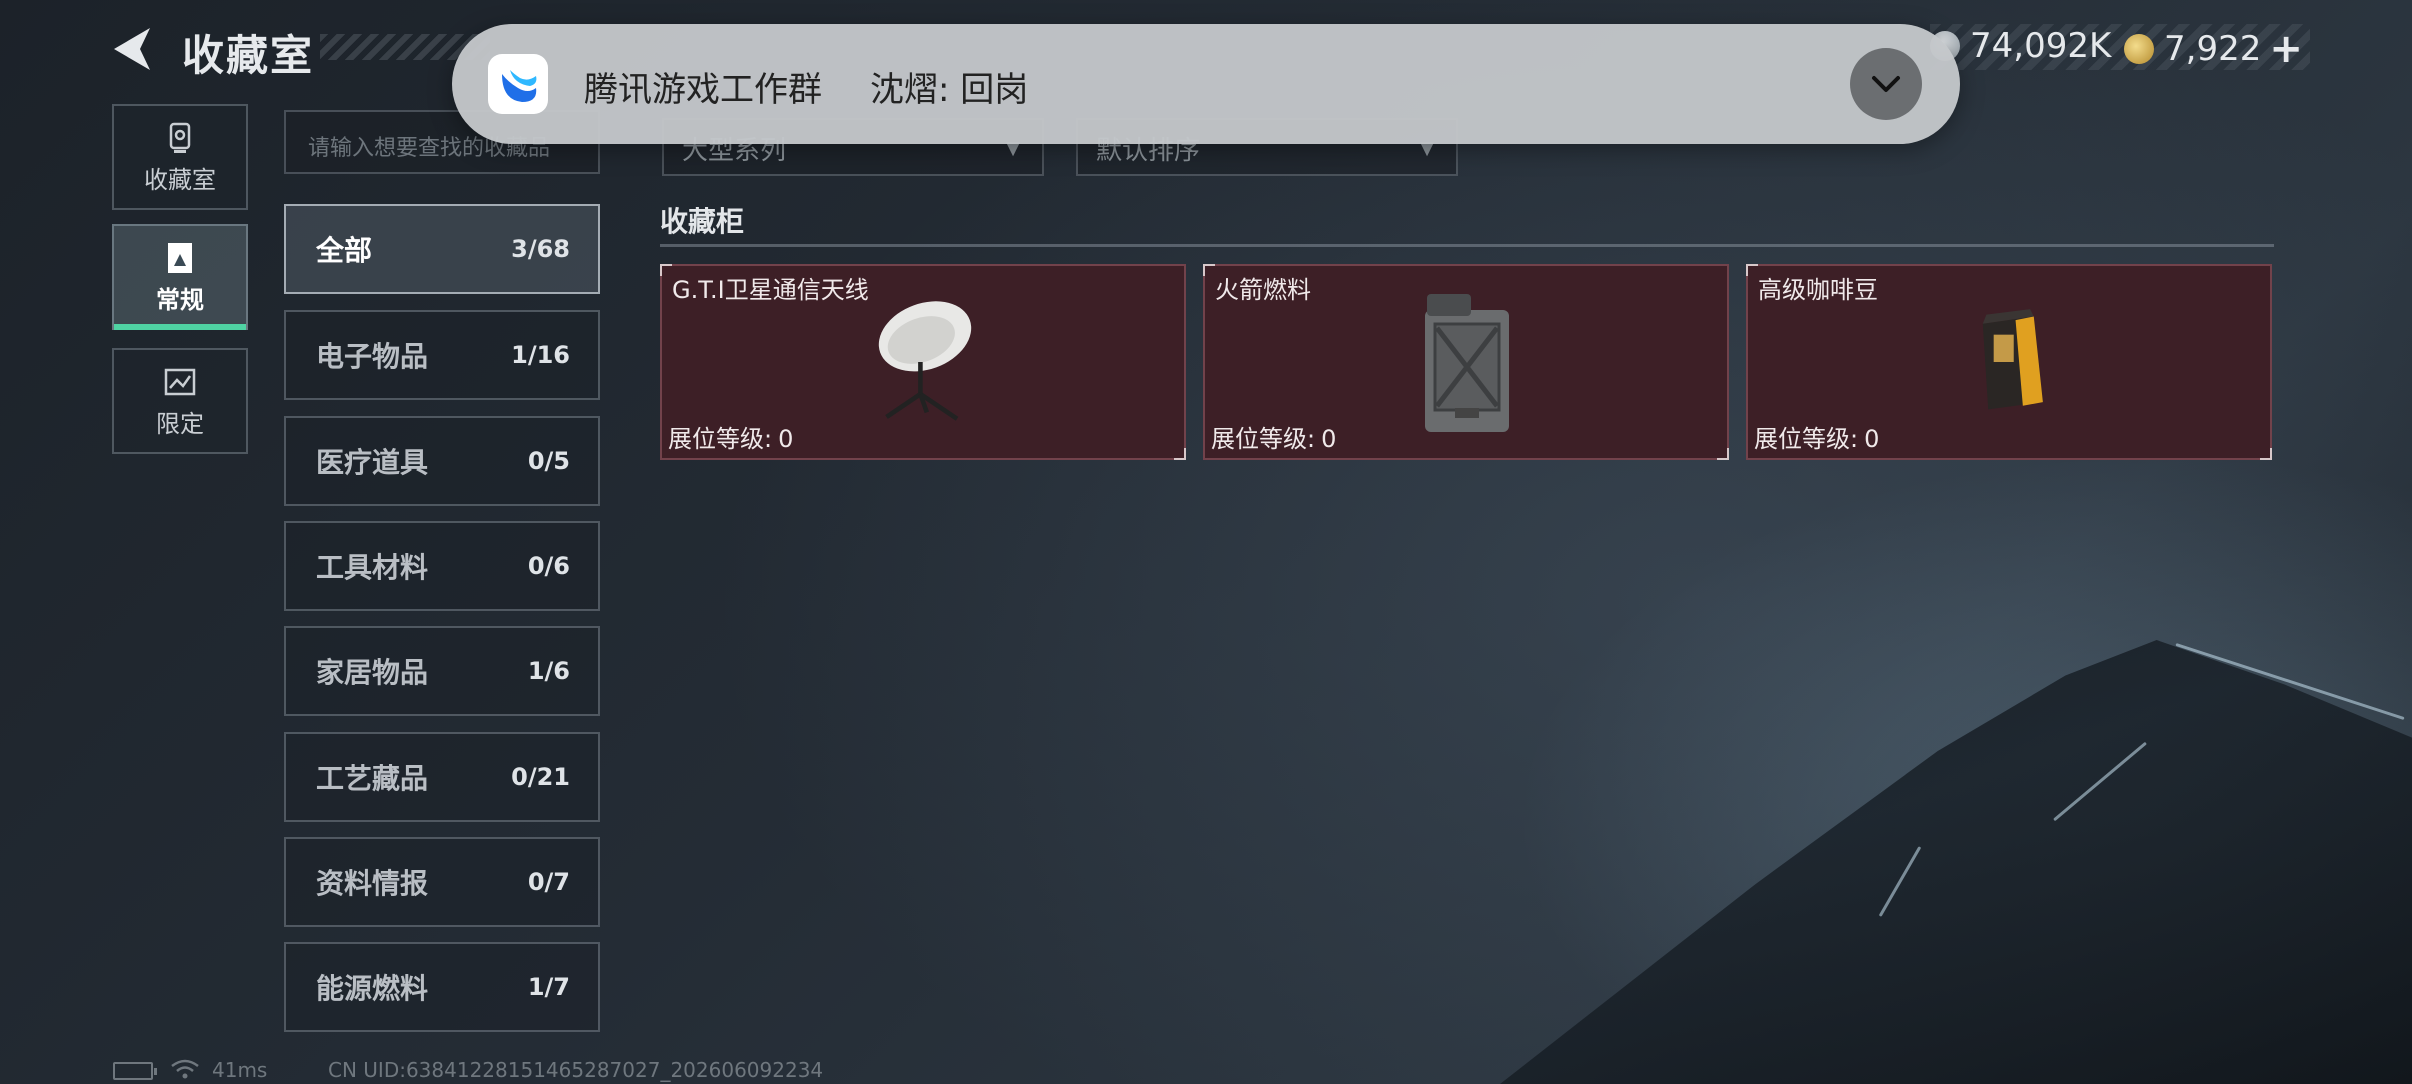 The image size is (2412, 1084). What do you see at coordinates (548, 671) in the screenshot?
I see `category-count: 1/6` at bounding box center [548, 671].